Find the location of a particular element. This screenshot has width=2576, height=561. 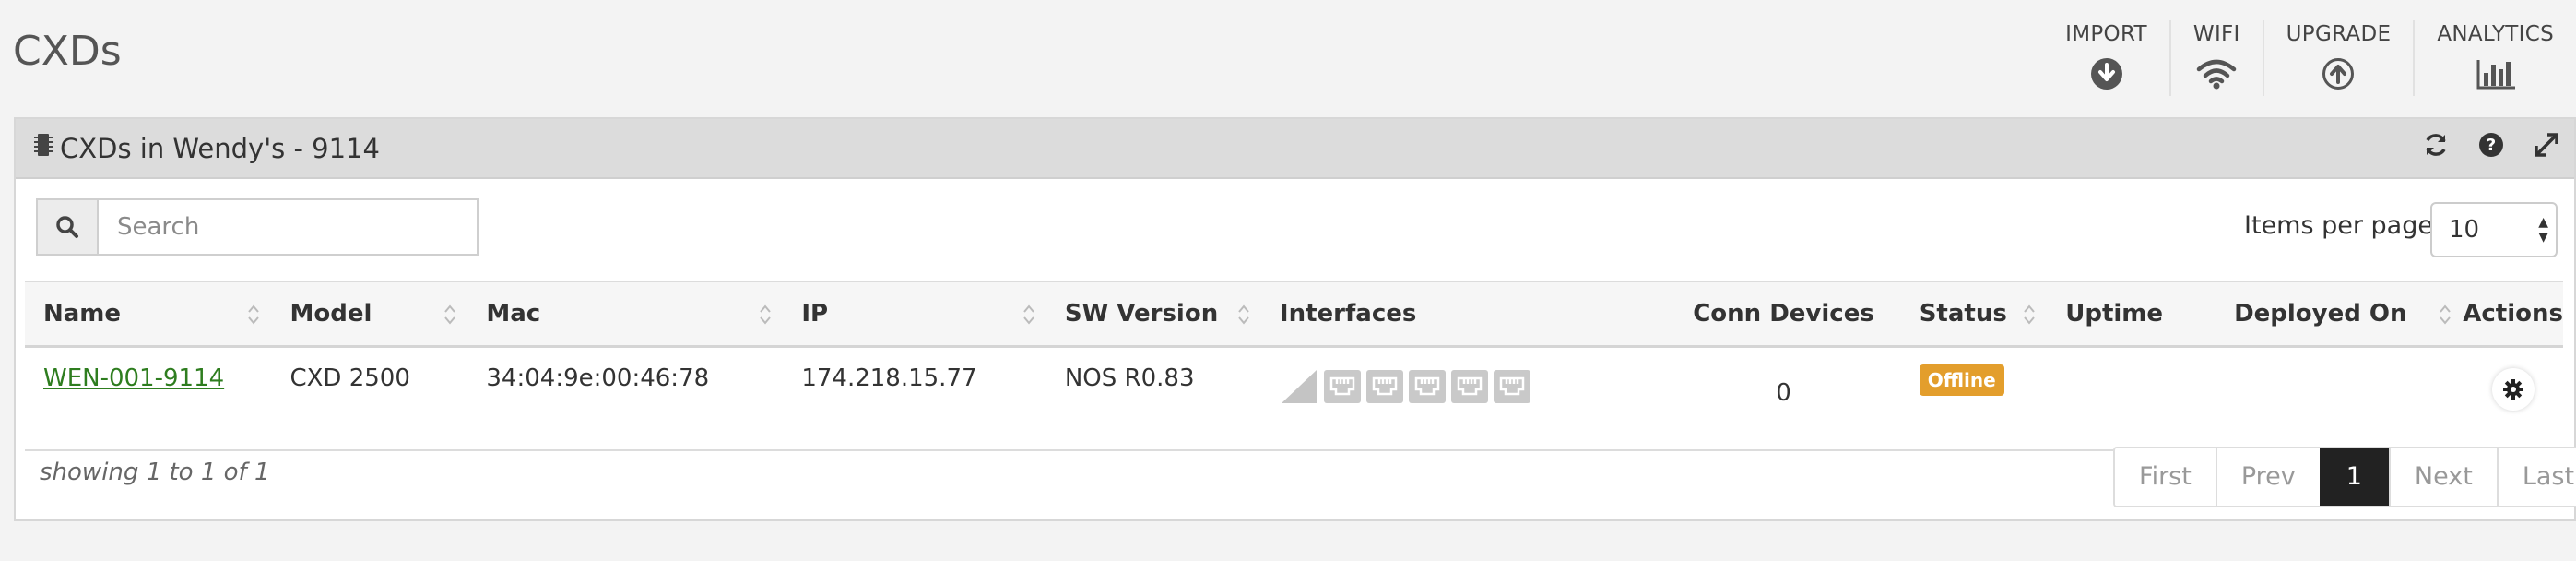

search-button is located at coordinates (68, 227).